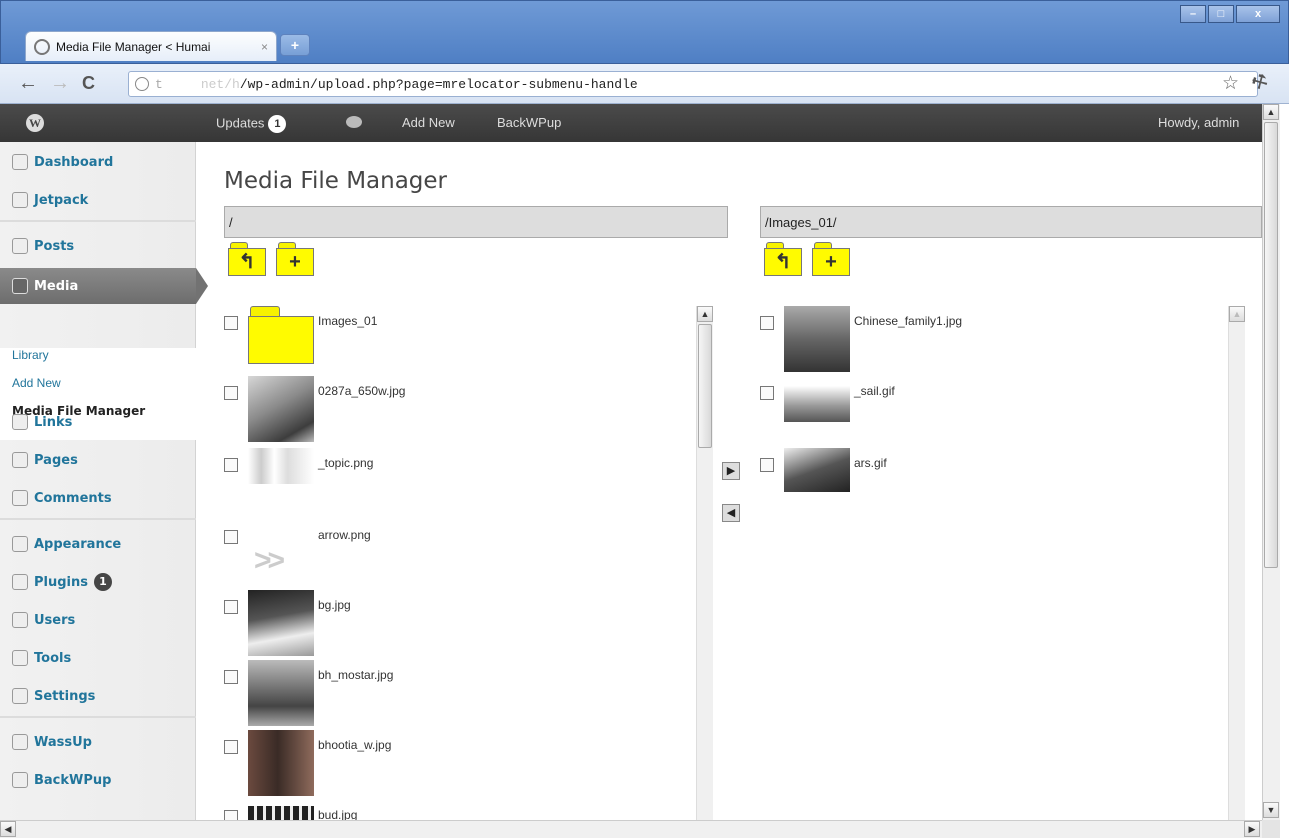 The width and height of the screenshot is (1289, 838). I want to click on tab-close-button: ×, so click(264, 47).